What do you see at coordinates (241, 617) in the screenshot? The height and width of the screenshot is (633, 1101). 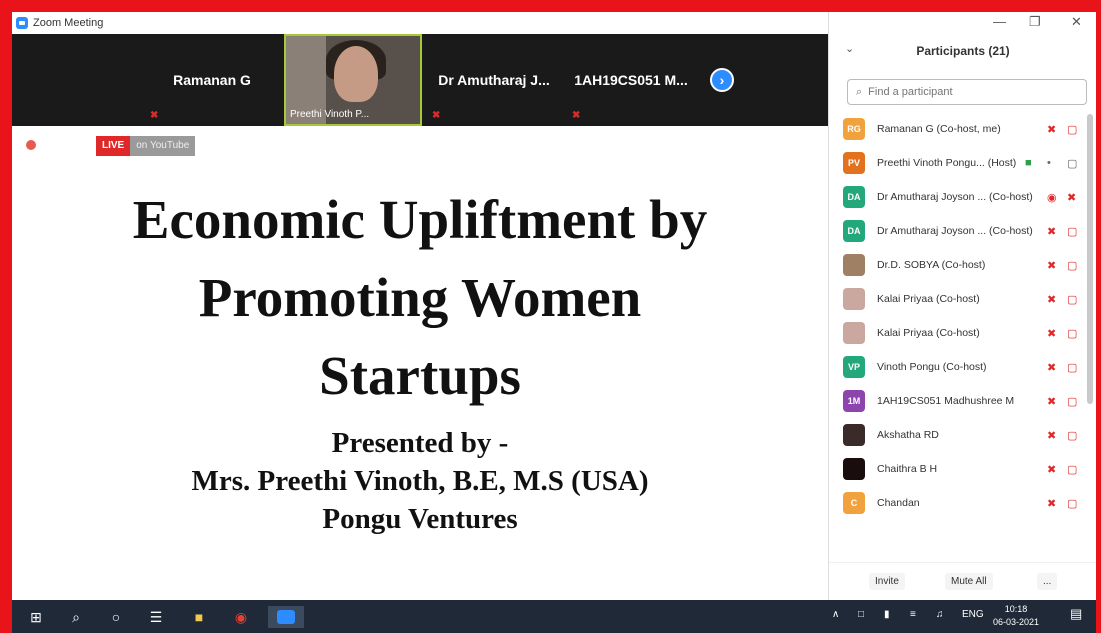 I see `chrome-icon: ◉` at bounding box center [241, 617].